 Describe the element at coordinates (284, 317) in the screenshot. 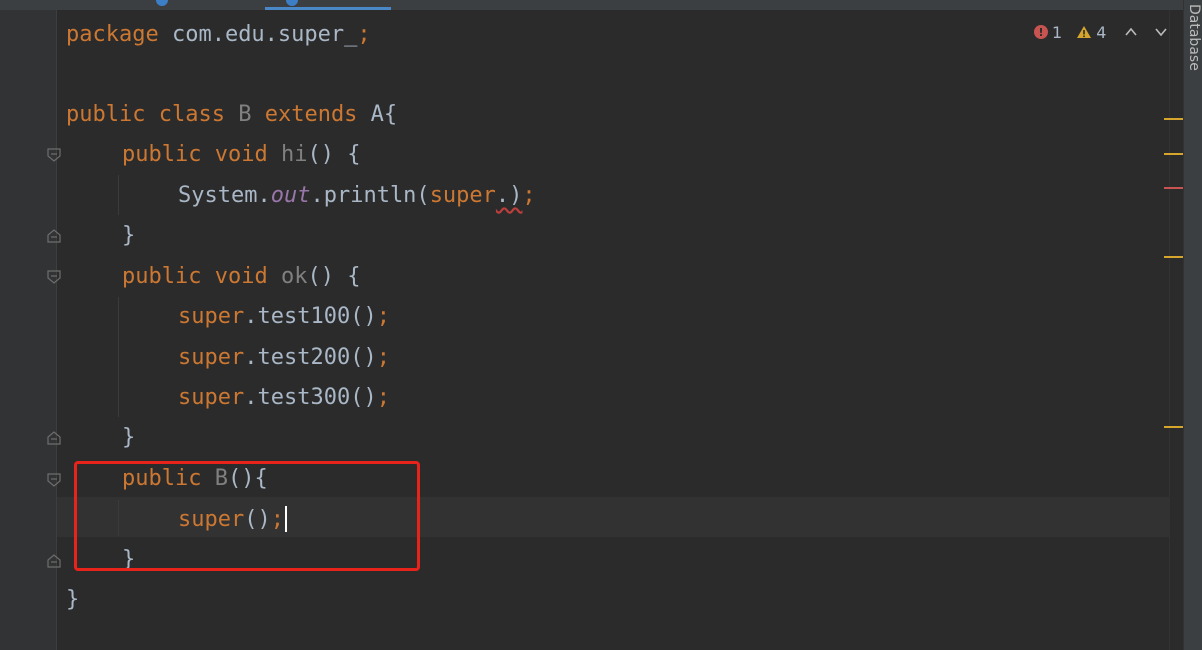

I see `code-line: super.test100();` at that location.